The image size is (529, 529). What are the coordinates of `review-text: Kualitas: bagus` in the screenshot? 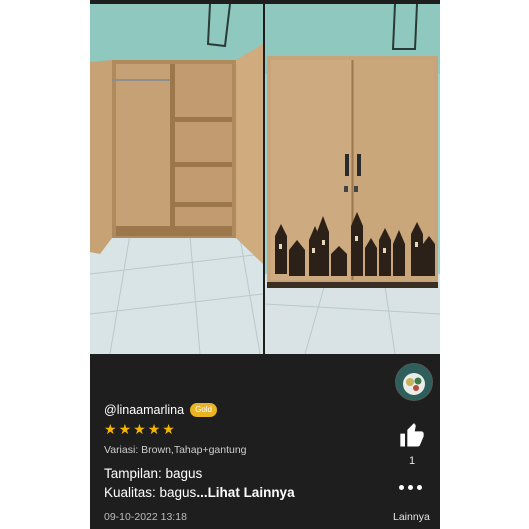 It's located at (150, 492).